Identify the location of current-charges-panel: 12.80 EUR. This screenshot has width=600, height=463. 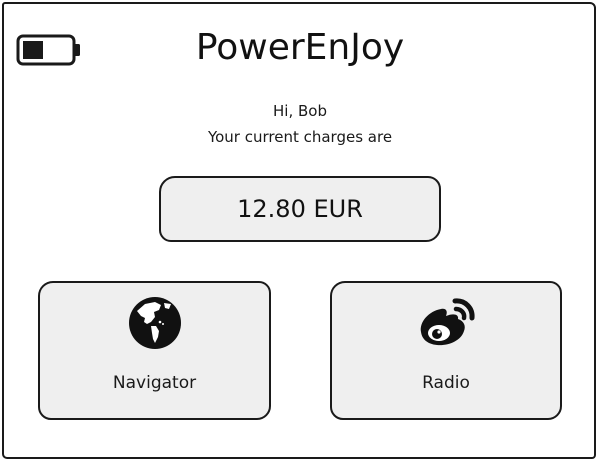
(300, 209).